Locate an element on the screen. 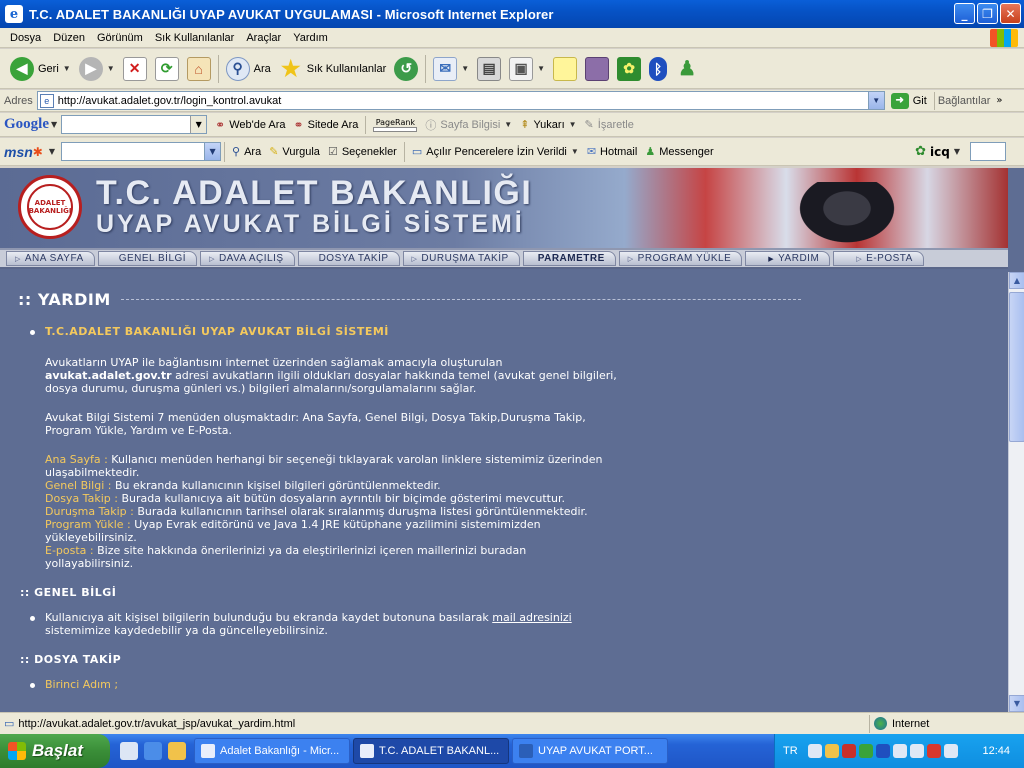  favorites-button: ★ Sık Kullanılanlar is located at coordinates (333, 69).